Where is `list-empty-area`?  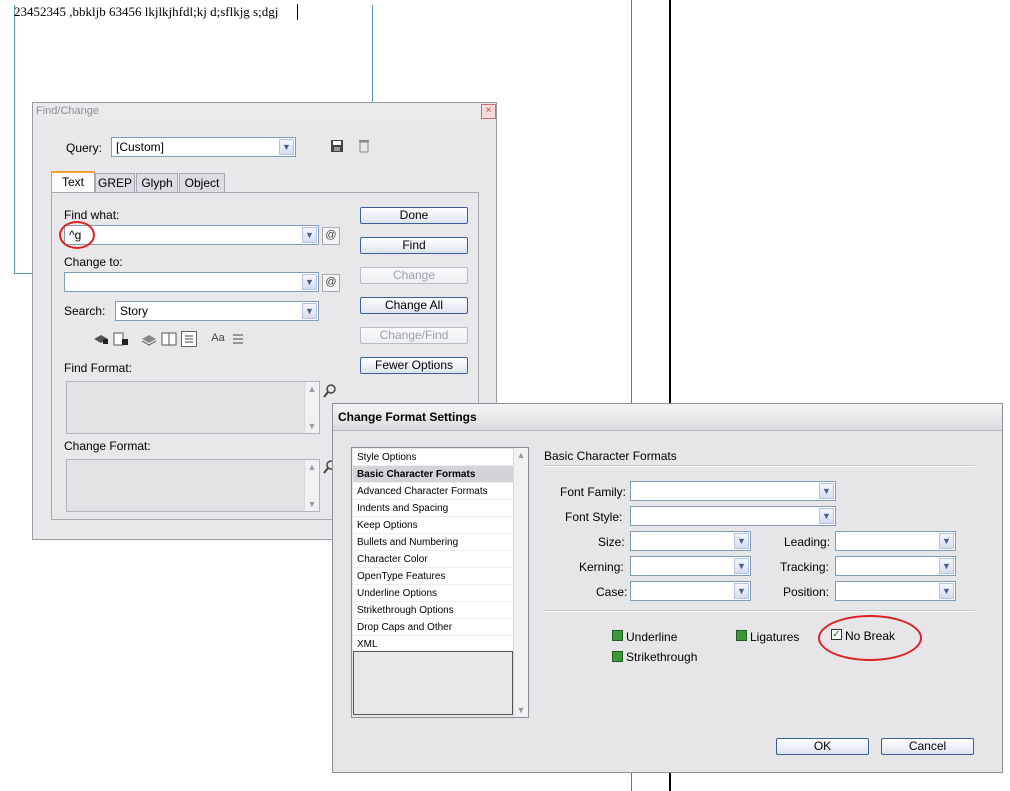 list-empty-area is located at coordinates (433, 683).